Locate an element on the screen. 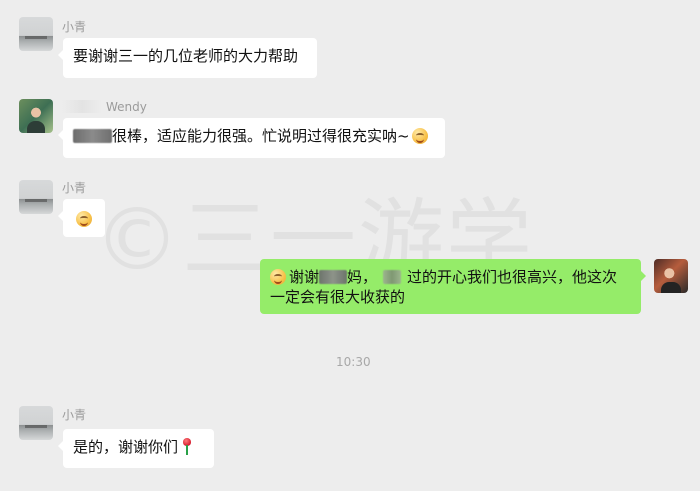 The width and height of the screenshot is (700, 491). sender-name-wendy: Wendy is located at coordinates (104, 107).